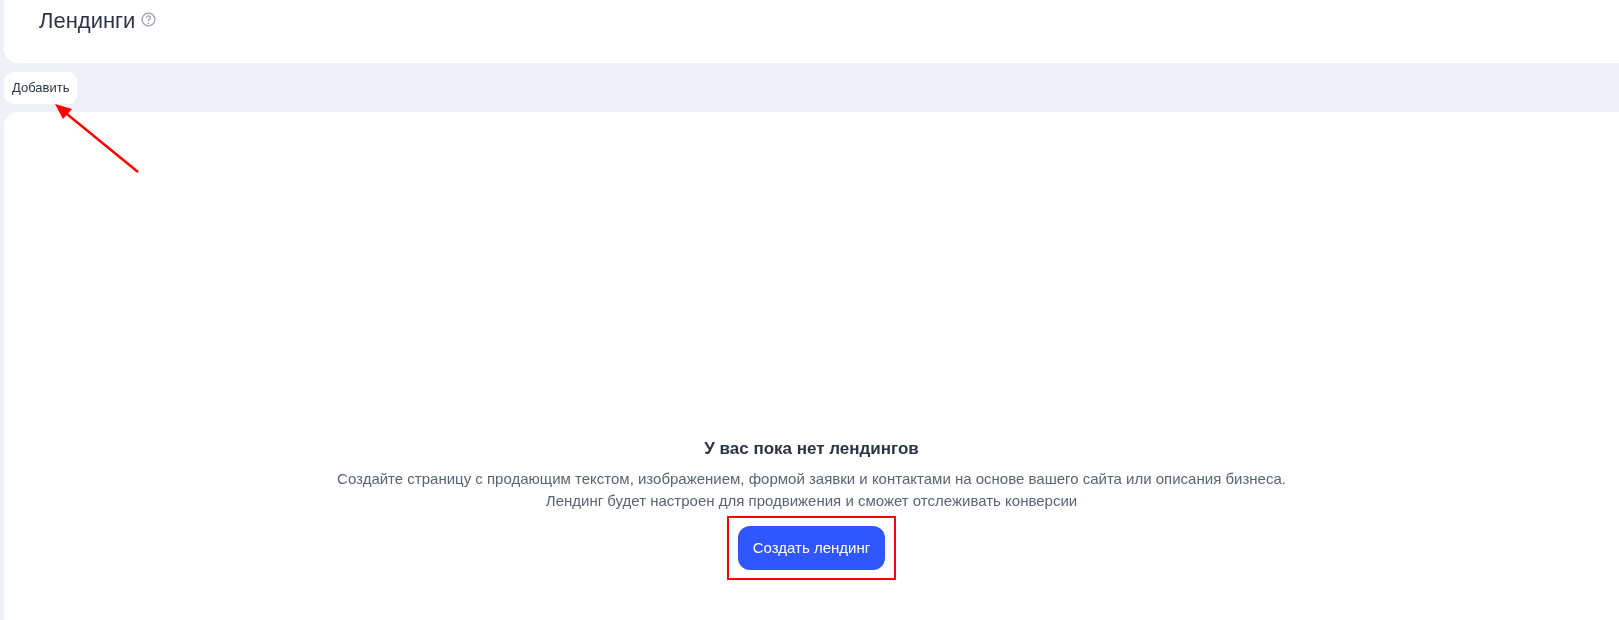 Image resolution: width=1619 pixels, height=620 pixels. I want to click on add-button: Добавить, so click(41, 88).